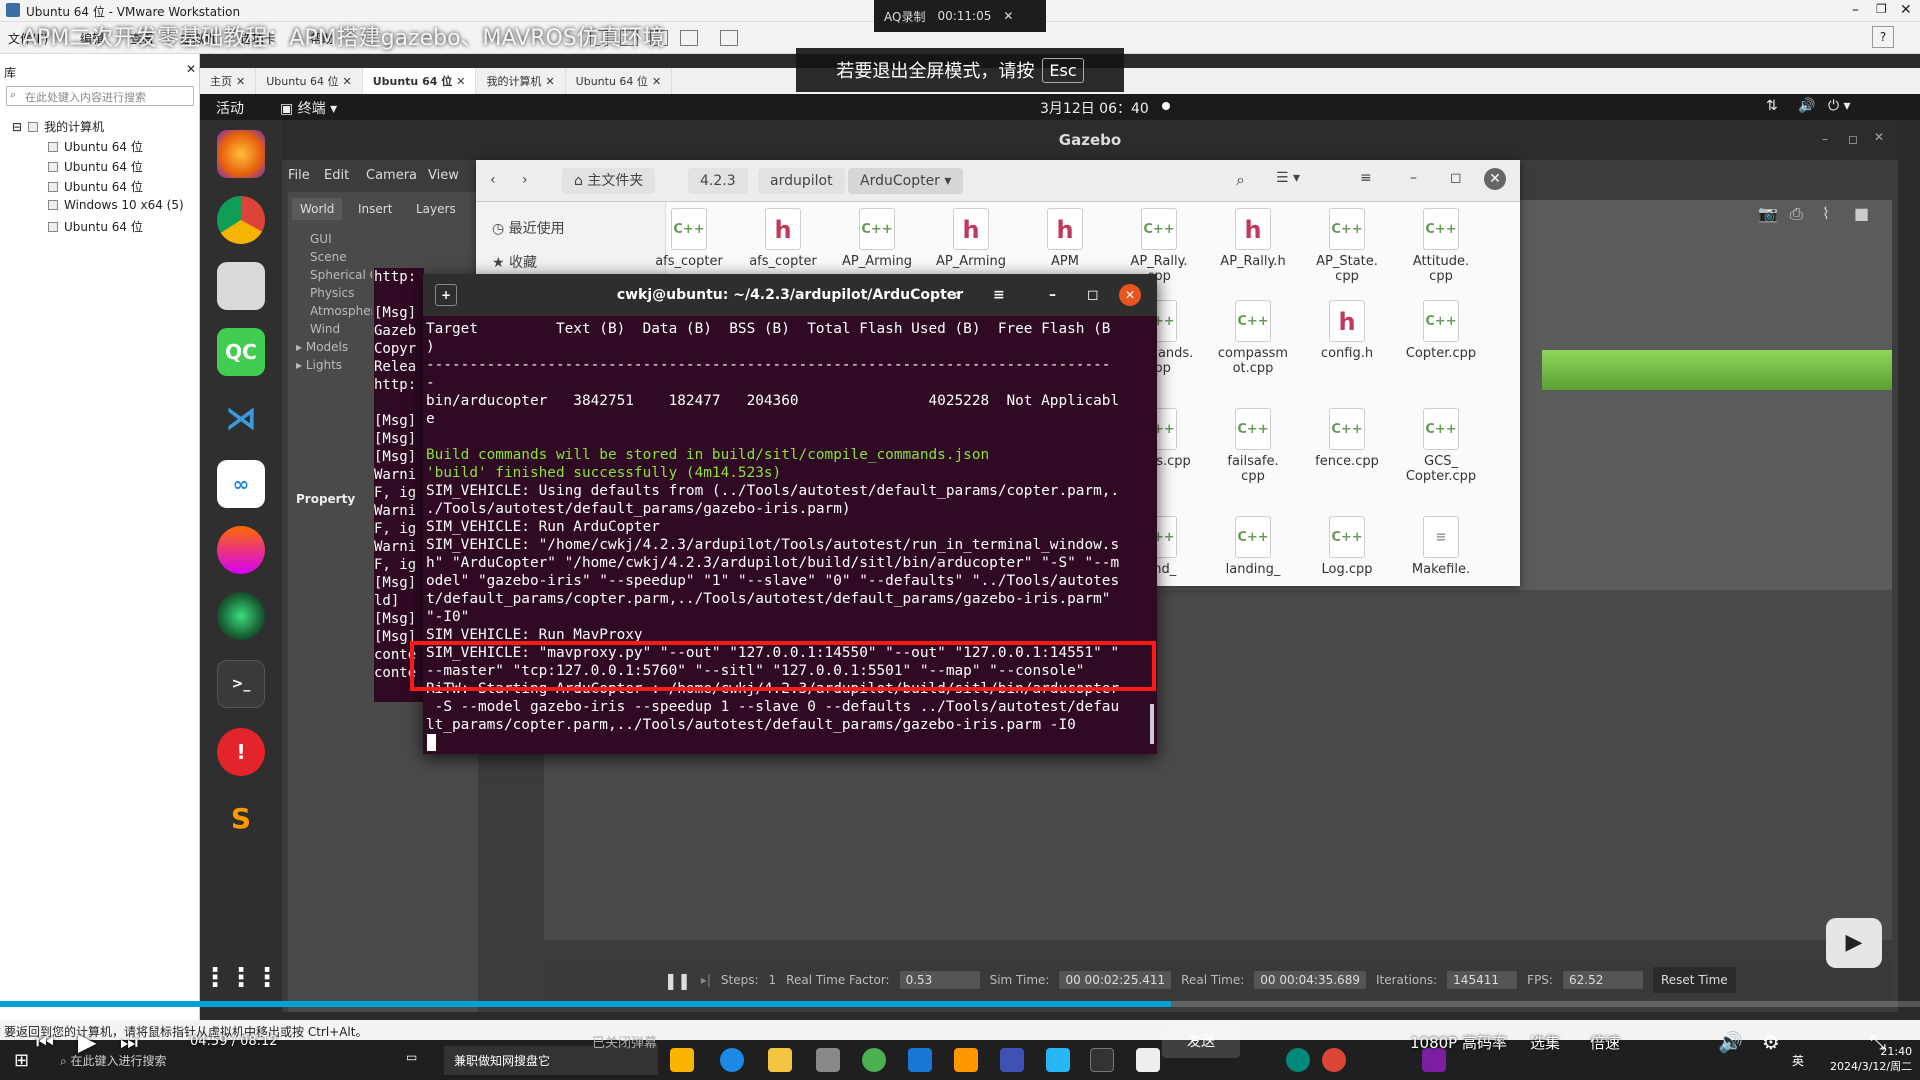 Image resolution: width=1920 pixels, height=1080 pixels. I want to click on danmaku-send-button: 发送, so click(1201, 1042).